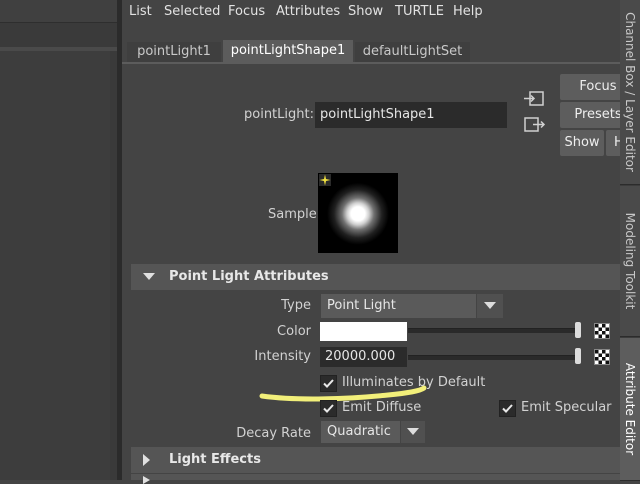 The width and height of the screenshot is (640, 484). Describe the element at coordinates (411, 115) in the screenshot. I see `node-name-field: pointLightShape1` at that location.